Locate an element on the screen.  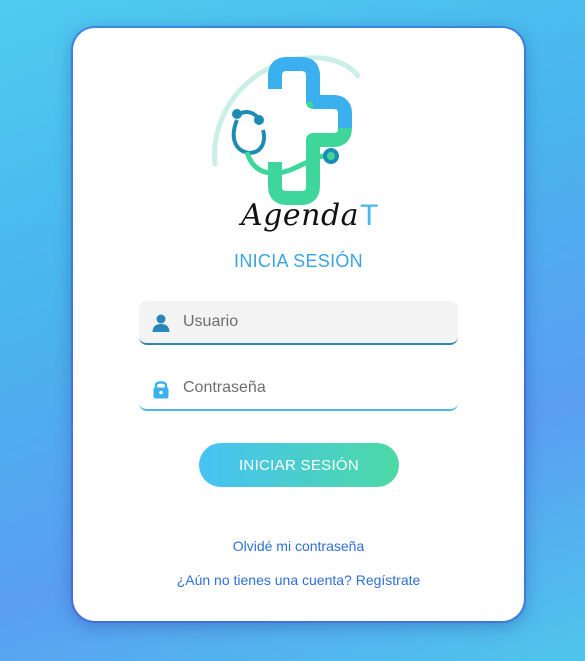
brand-name: AgendaT is located at coordinates (310, 215).